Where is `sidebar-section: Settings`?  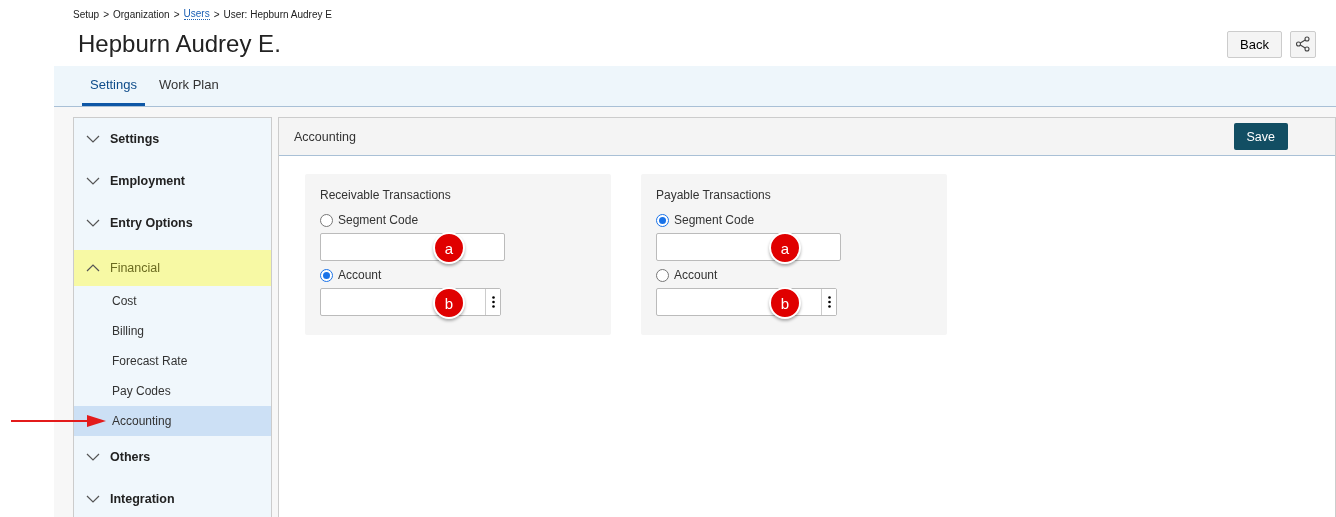
sidebar-section: Settings is located at coordinates (172, 139).